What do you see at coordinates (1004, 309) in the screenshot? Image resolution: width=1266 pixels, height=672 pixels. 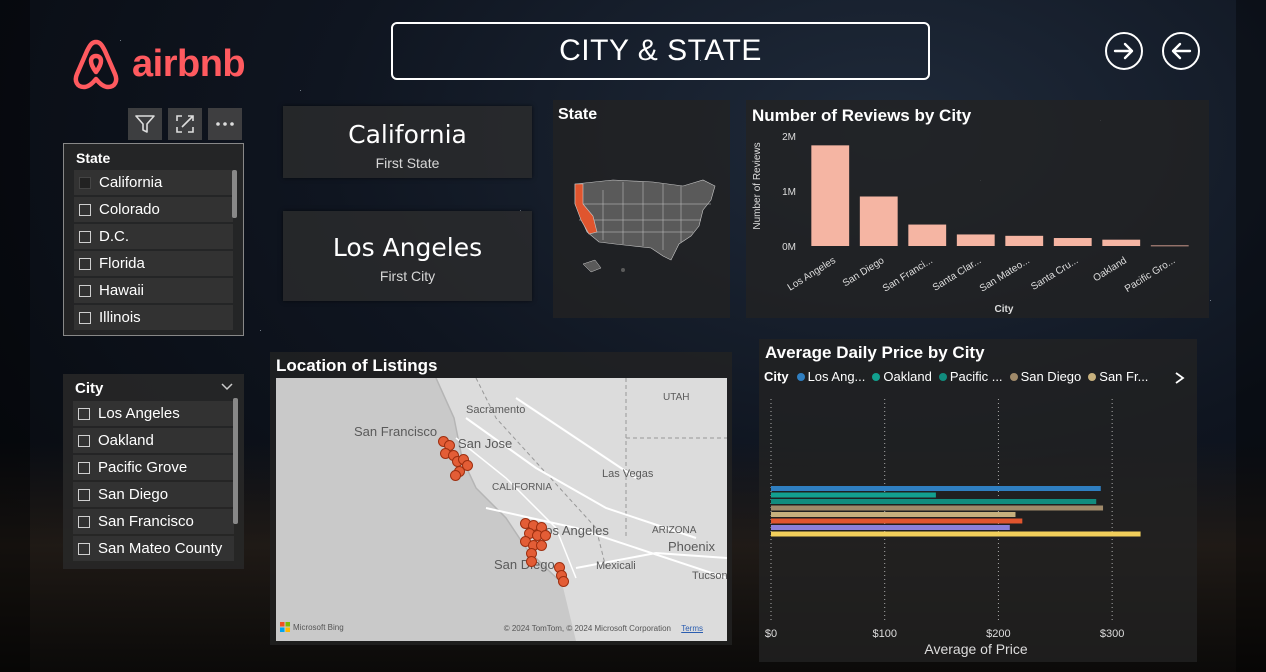 I see `x-axis-title: City` at bounding box center [1004, 309].